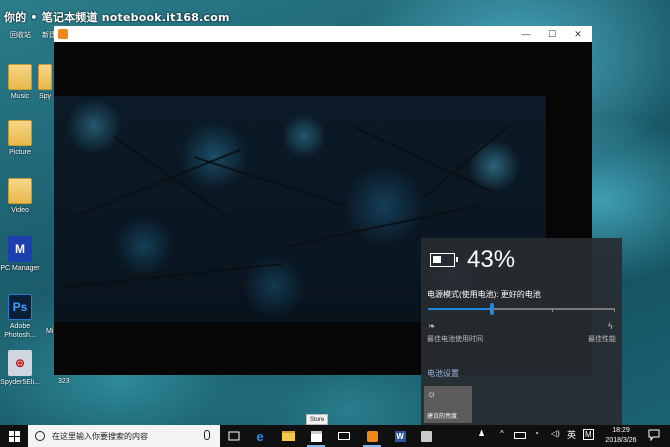 This screenshot has width=670, height=447. What do you see at coordinates (117, 17) in the screenshot?
I see `watermark: 你的 • 笔记本频道 notebook.it168.com` at bounding box center [117, 17].